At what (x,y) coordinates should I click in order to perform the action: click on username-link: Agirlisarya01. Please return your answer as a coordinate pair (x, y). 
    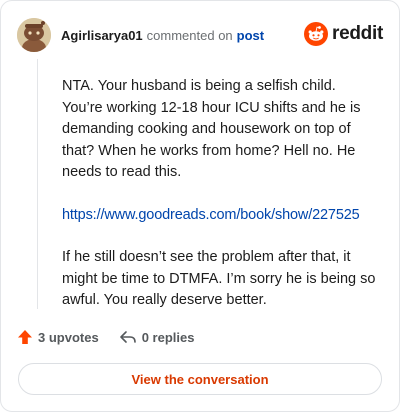
    Looking at the image, I should click on (102, 35).